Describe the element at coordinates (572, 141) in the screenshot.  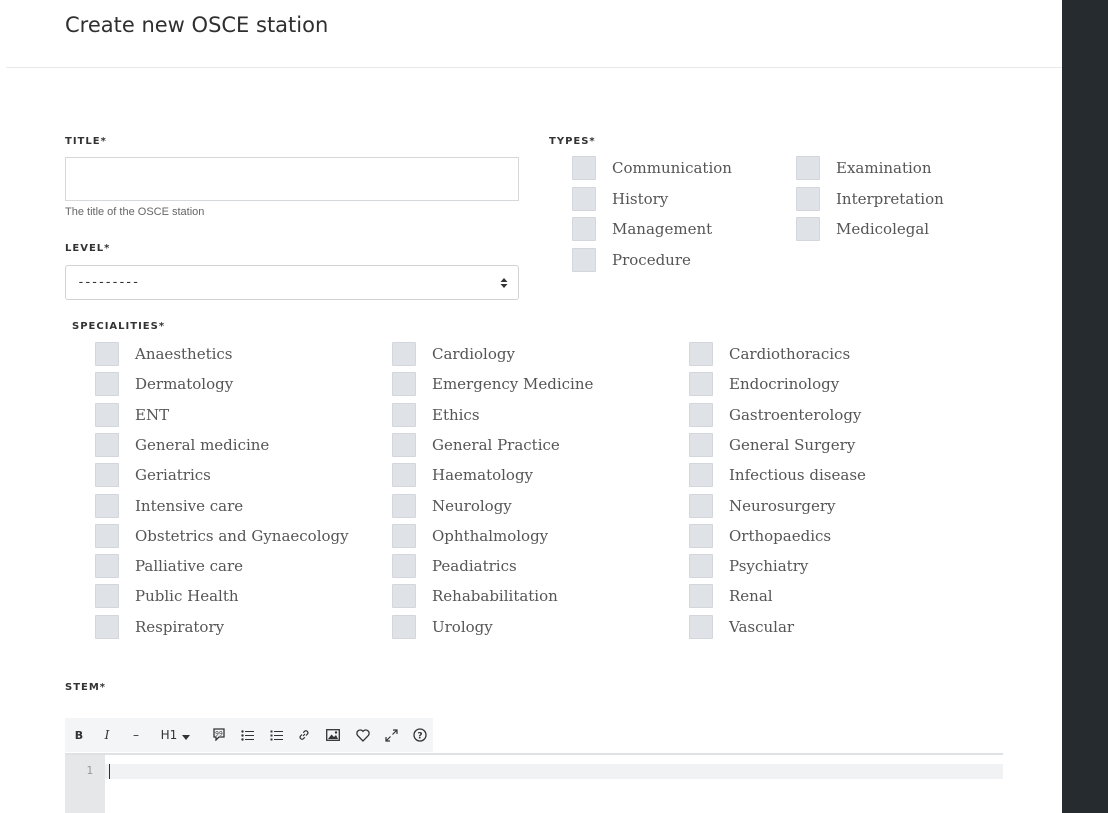
I see `types-label: TYPES*` at that location.